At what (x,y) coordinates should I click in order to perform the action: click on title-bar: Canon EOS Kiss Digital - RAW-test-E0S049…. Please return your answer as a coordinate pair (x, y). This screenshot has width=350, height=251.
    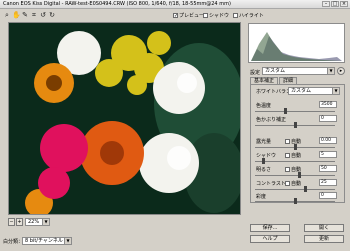
    Looking at the image, I should click on (175, 4).